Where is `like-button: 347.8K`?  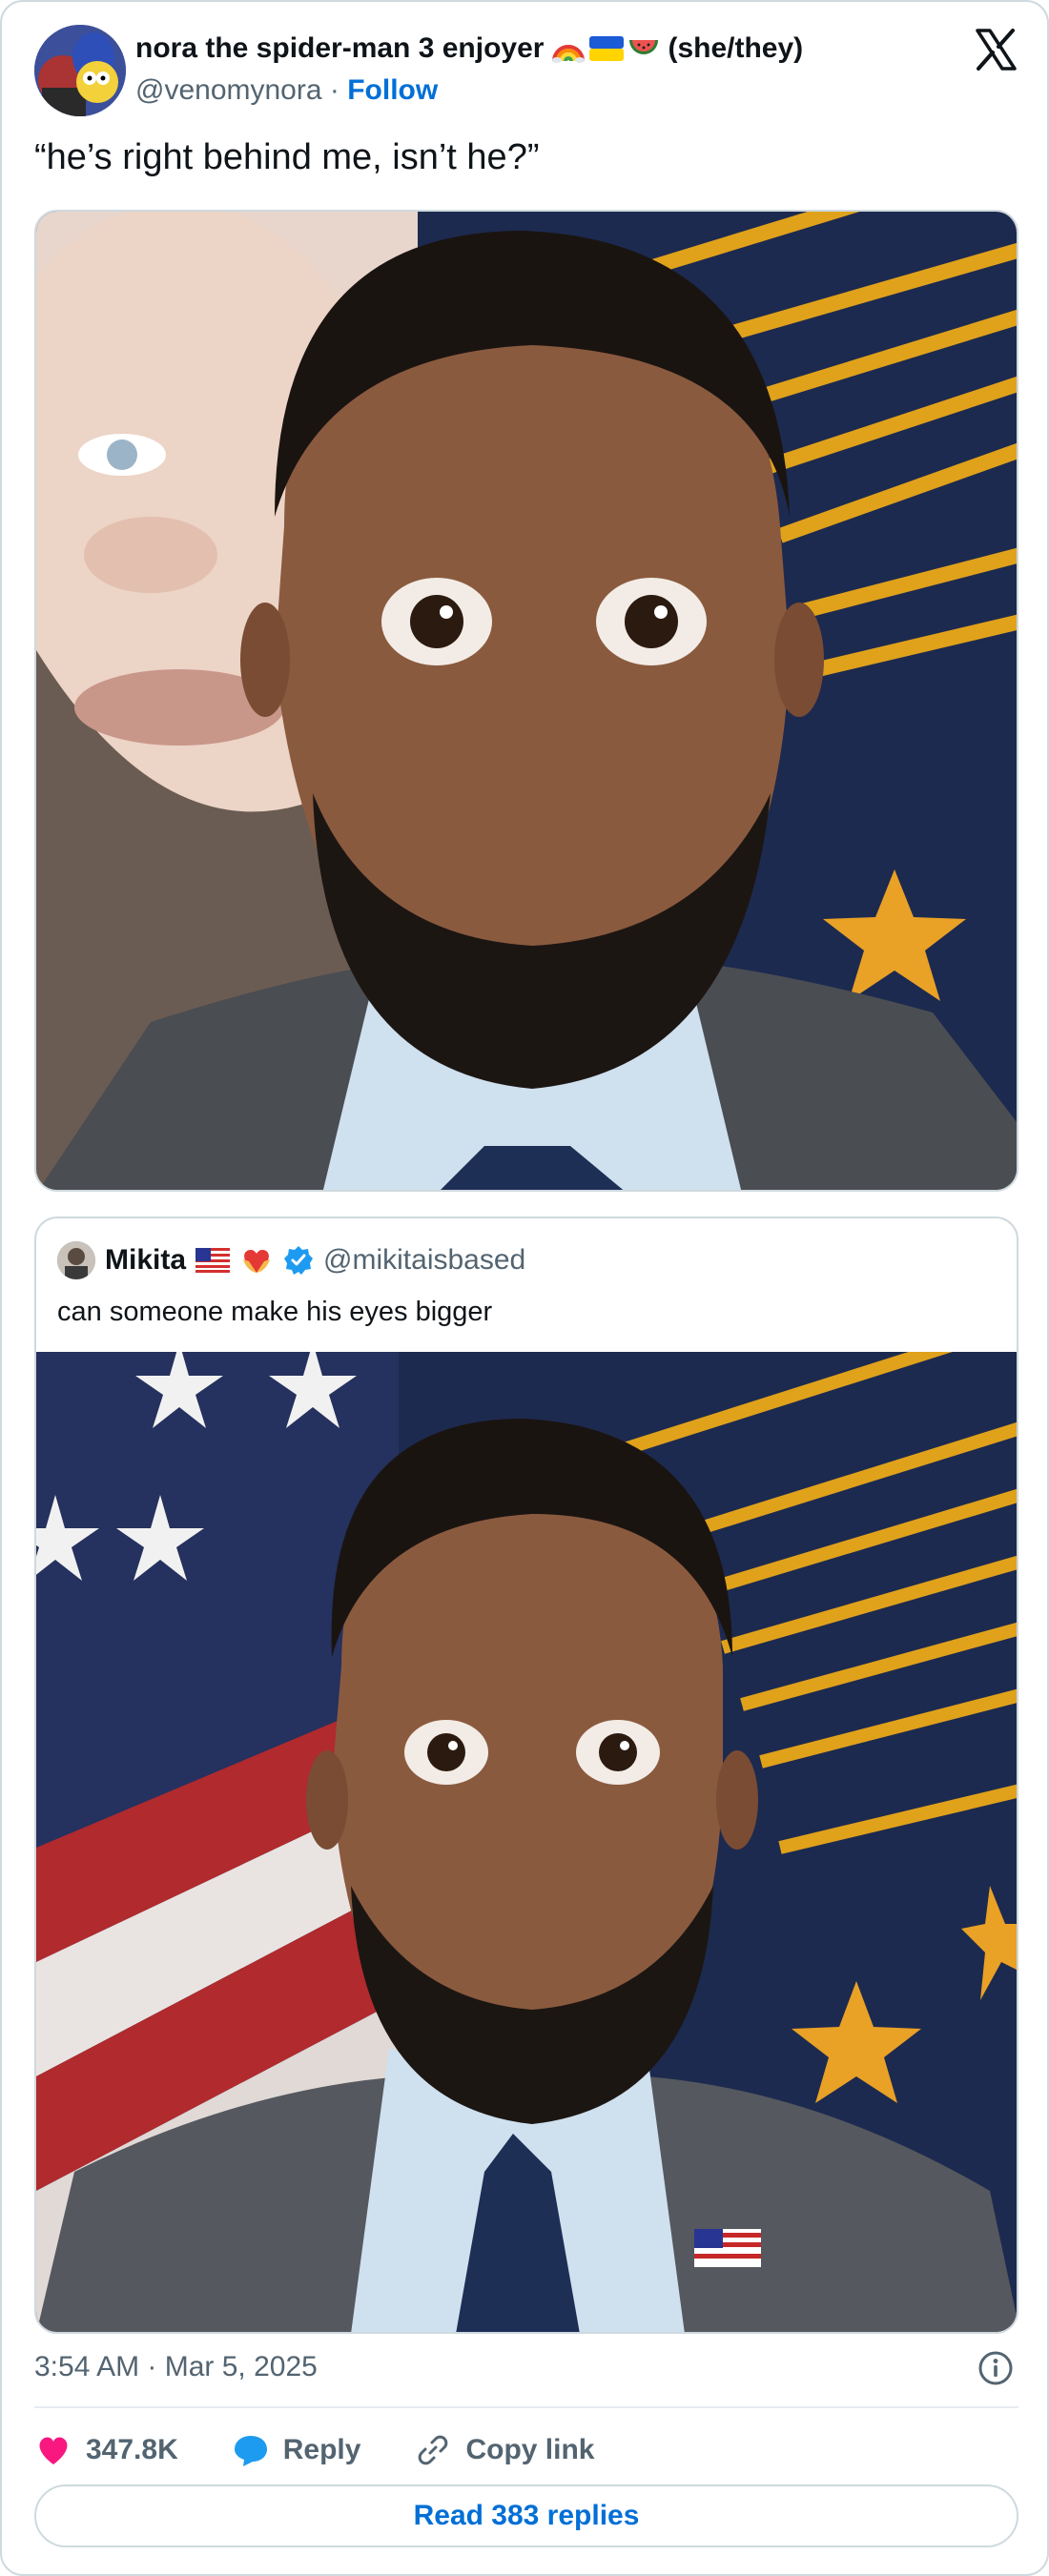 like-button: 347.8K is located at coordinates (106, 2450).